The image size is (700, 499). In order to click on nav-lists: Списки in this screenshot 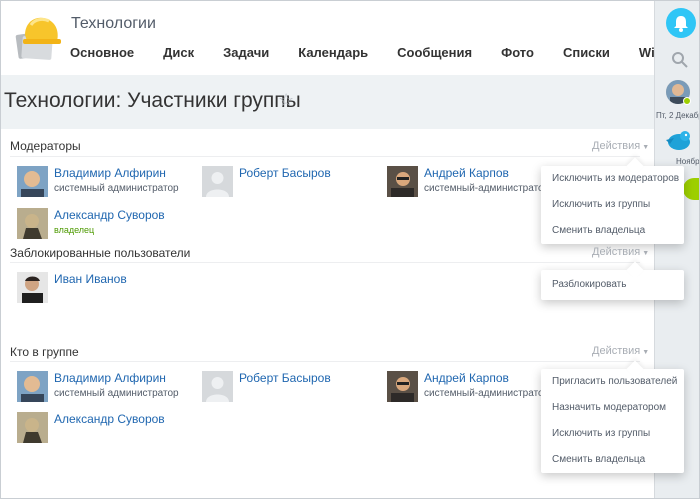, I will do `click(586, 52)`.